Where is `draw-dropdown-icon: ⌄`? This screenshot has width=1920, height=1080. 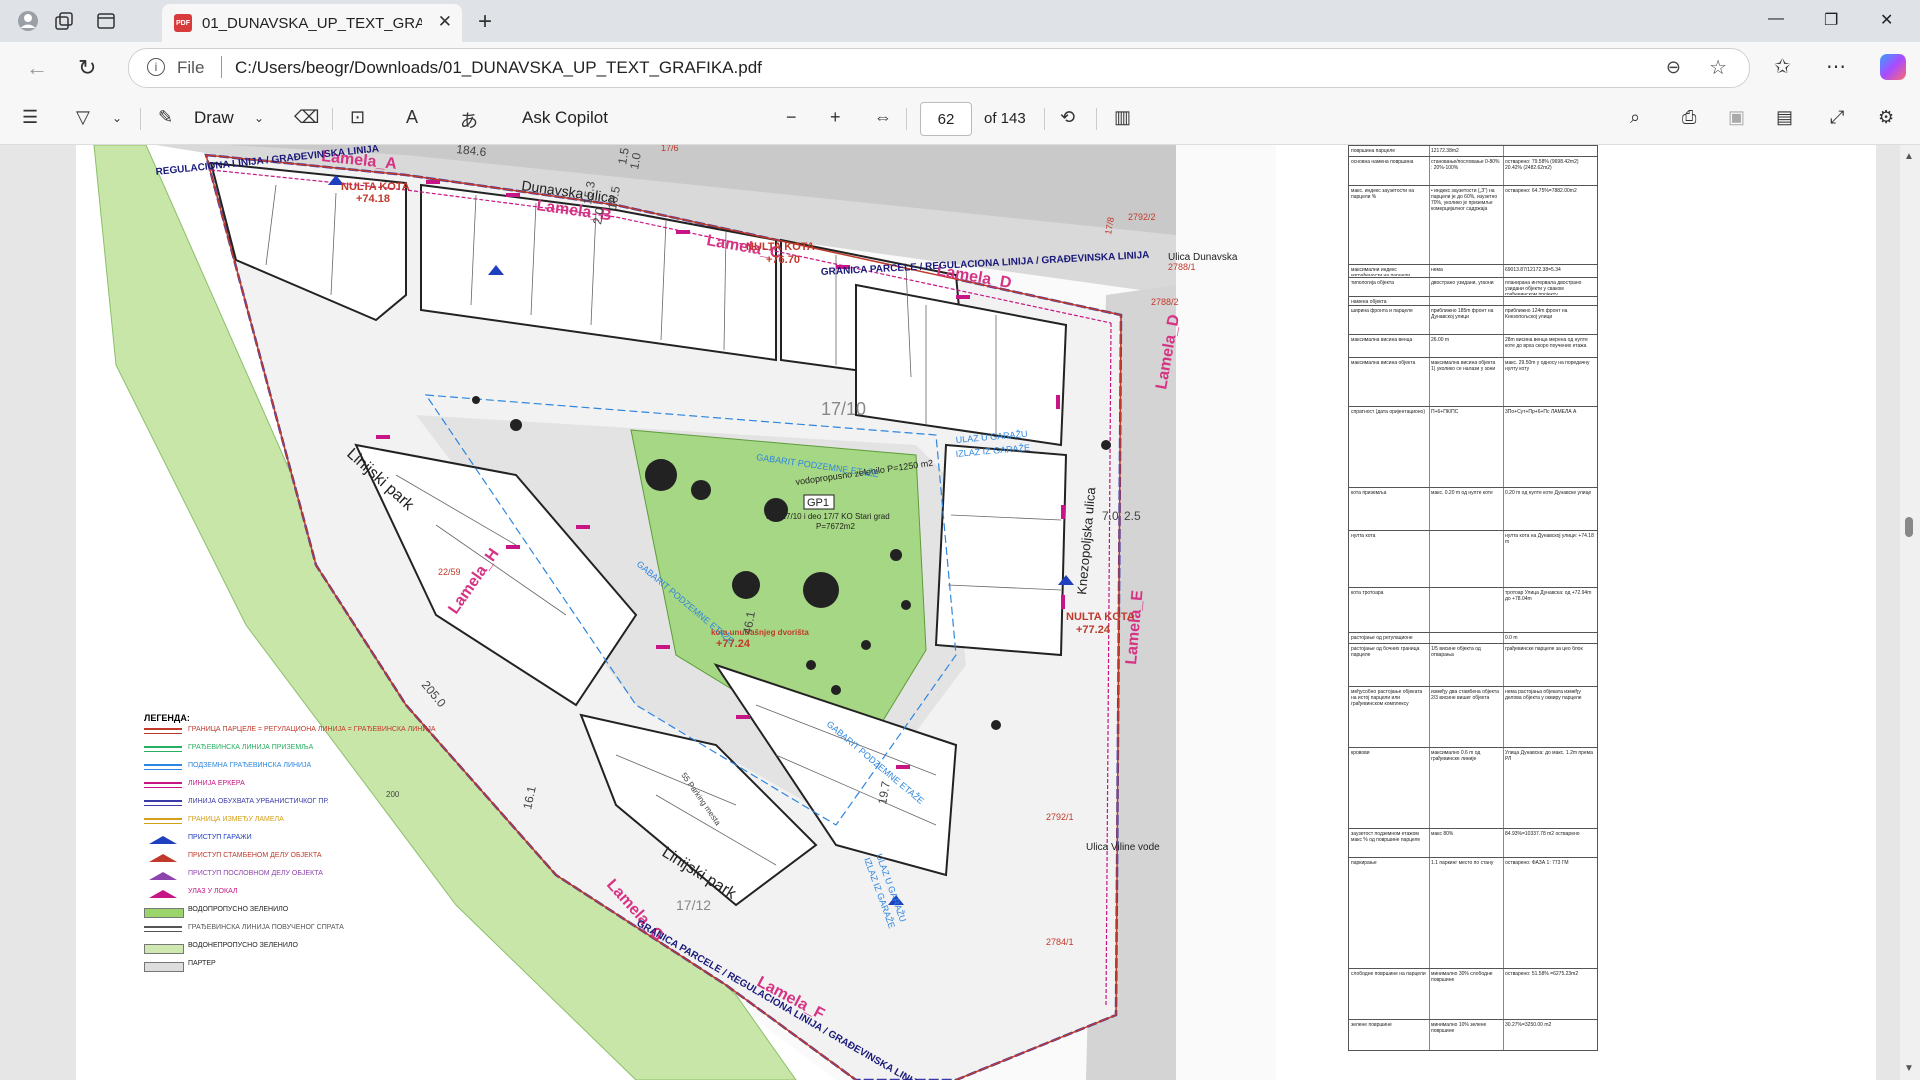 draw-dropdown-icon: ⌄ is located at coordinates (259, 118).